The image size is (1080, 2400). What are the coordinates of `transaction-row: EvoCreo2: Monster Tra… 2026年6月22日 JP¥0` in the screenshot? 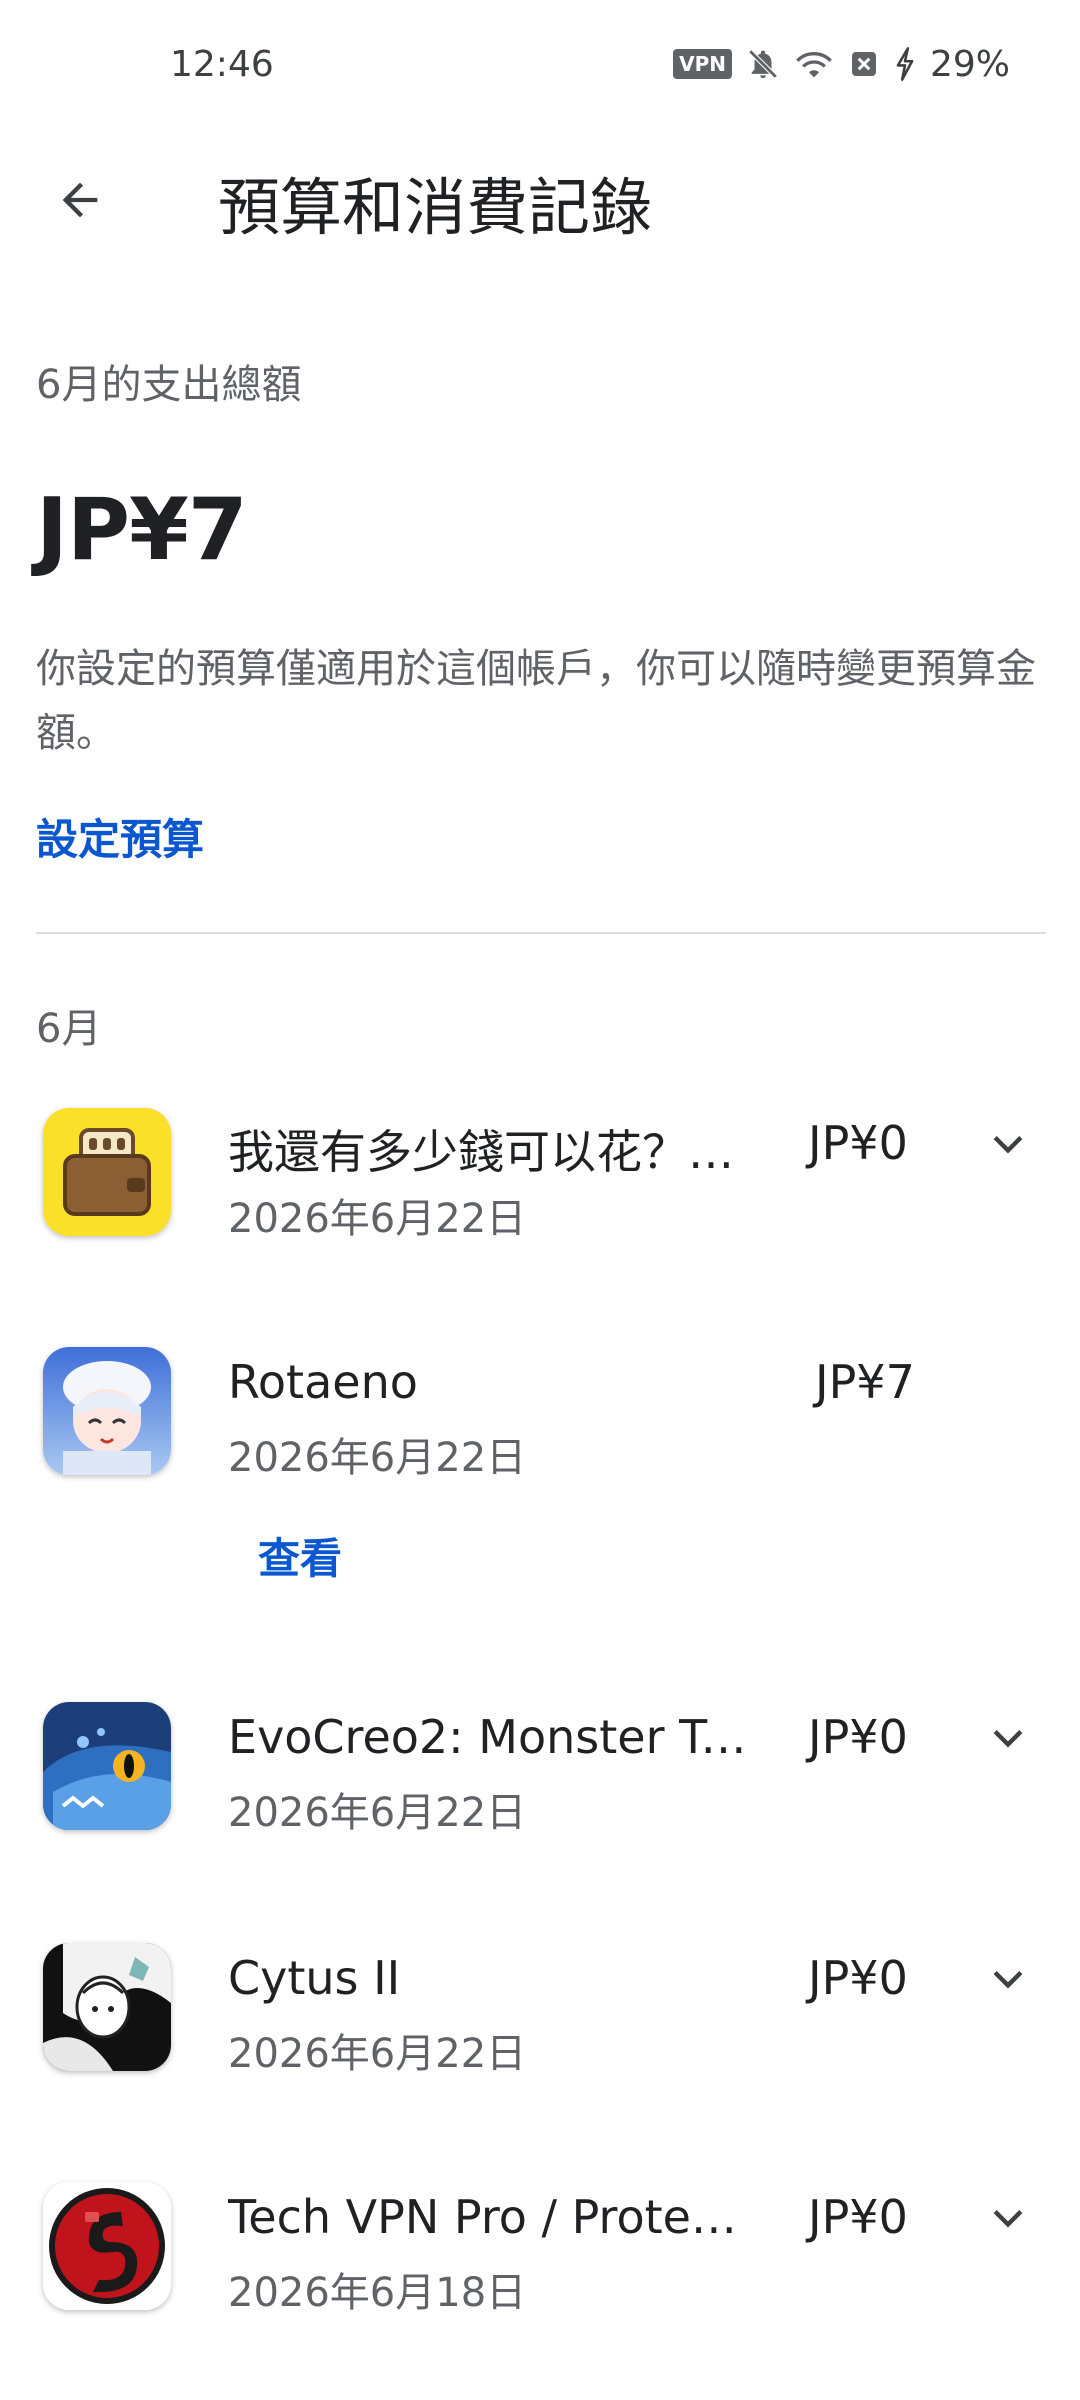 It's located at (540, 1802).